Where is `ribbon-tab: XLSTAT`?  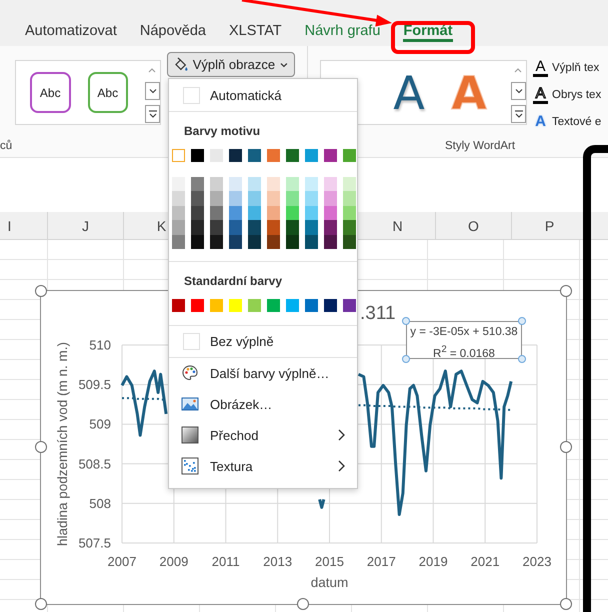 ribbon-tab: XLSTAT is located at coordinates (255, 31).